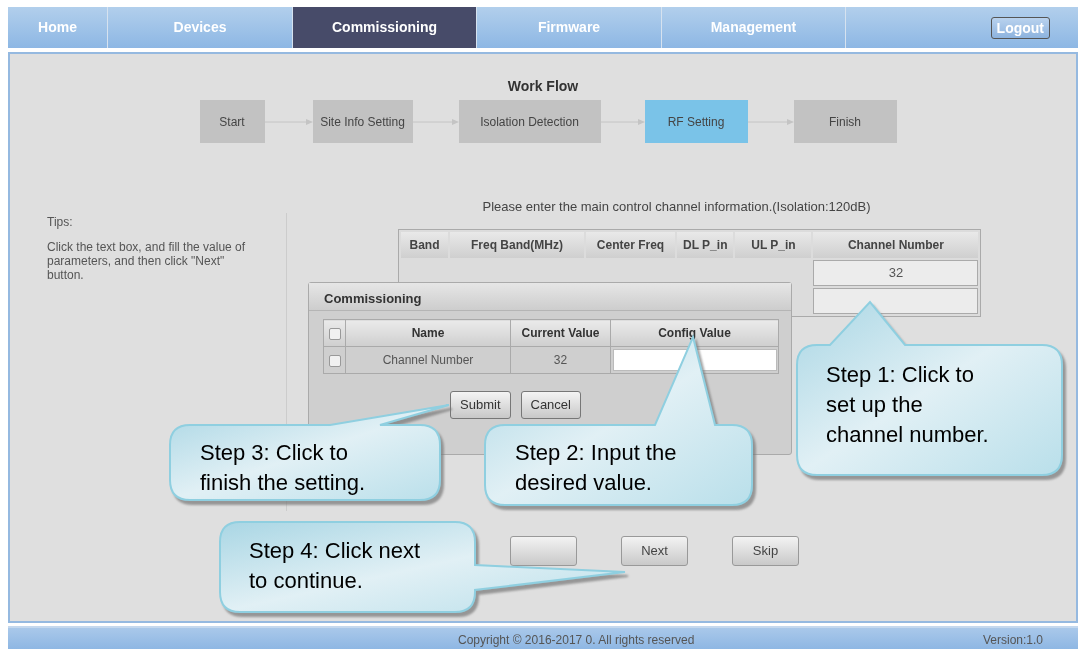  I want to click on channel-number-field: 32, so click(896, 273).